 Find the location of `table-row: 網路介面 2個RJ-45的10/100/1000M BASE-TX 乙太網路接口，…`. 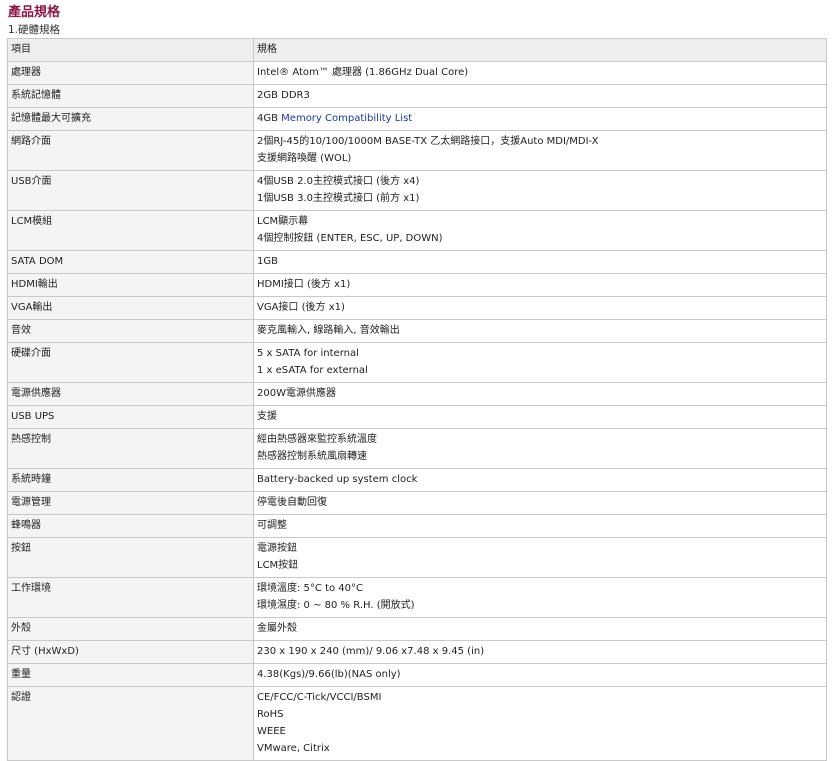

table-row: 網路介面 2個RJ-45的10/100/1000M BASE-TX 乙太網路接口，… is located at coordinates (417, 150).